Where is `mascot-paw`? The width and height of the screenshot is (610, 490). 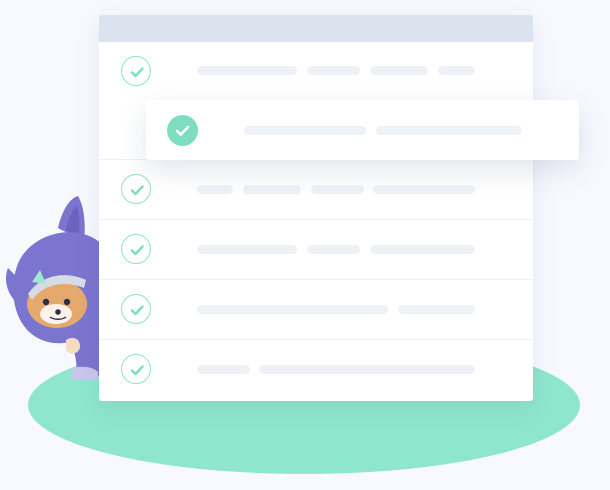 mascot-paw is located at coordinates (73, 346).